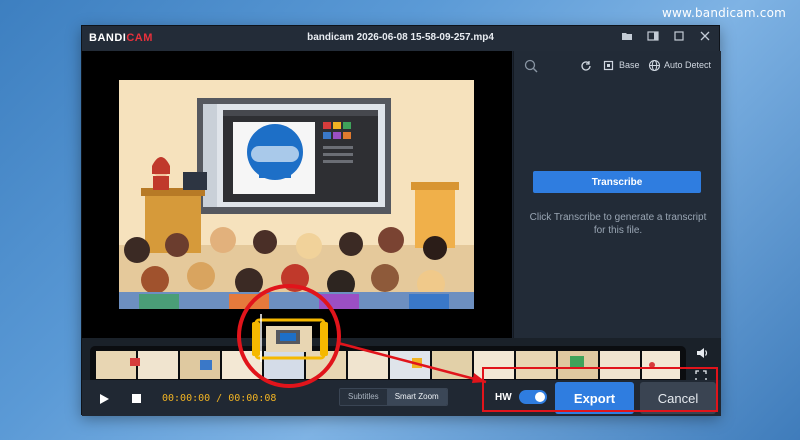  I want to click on transcript-toolbar: Base Auto Detect, so click(617, 66).